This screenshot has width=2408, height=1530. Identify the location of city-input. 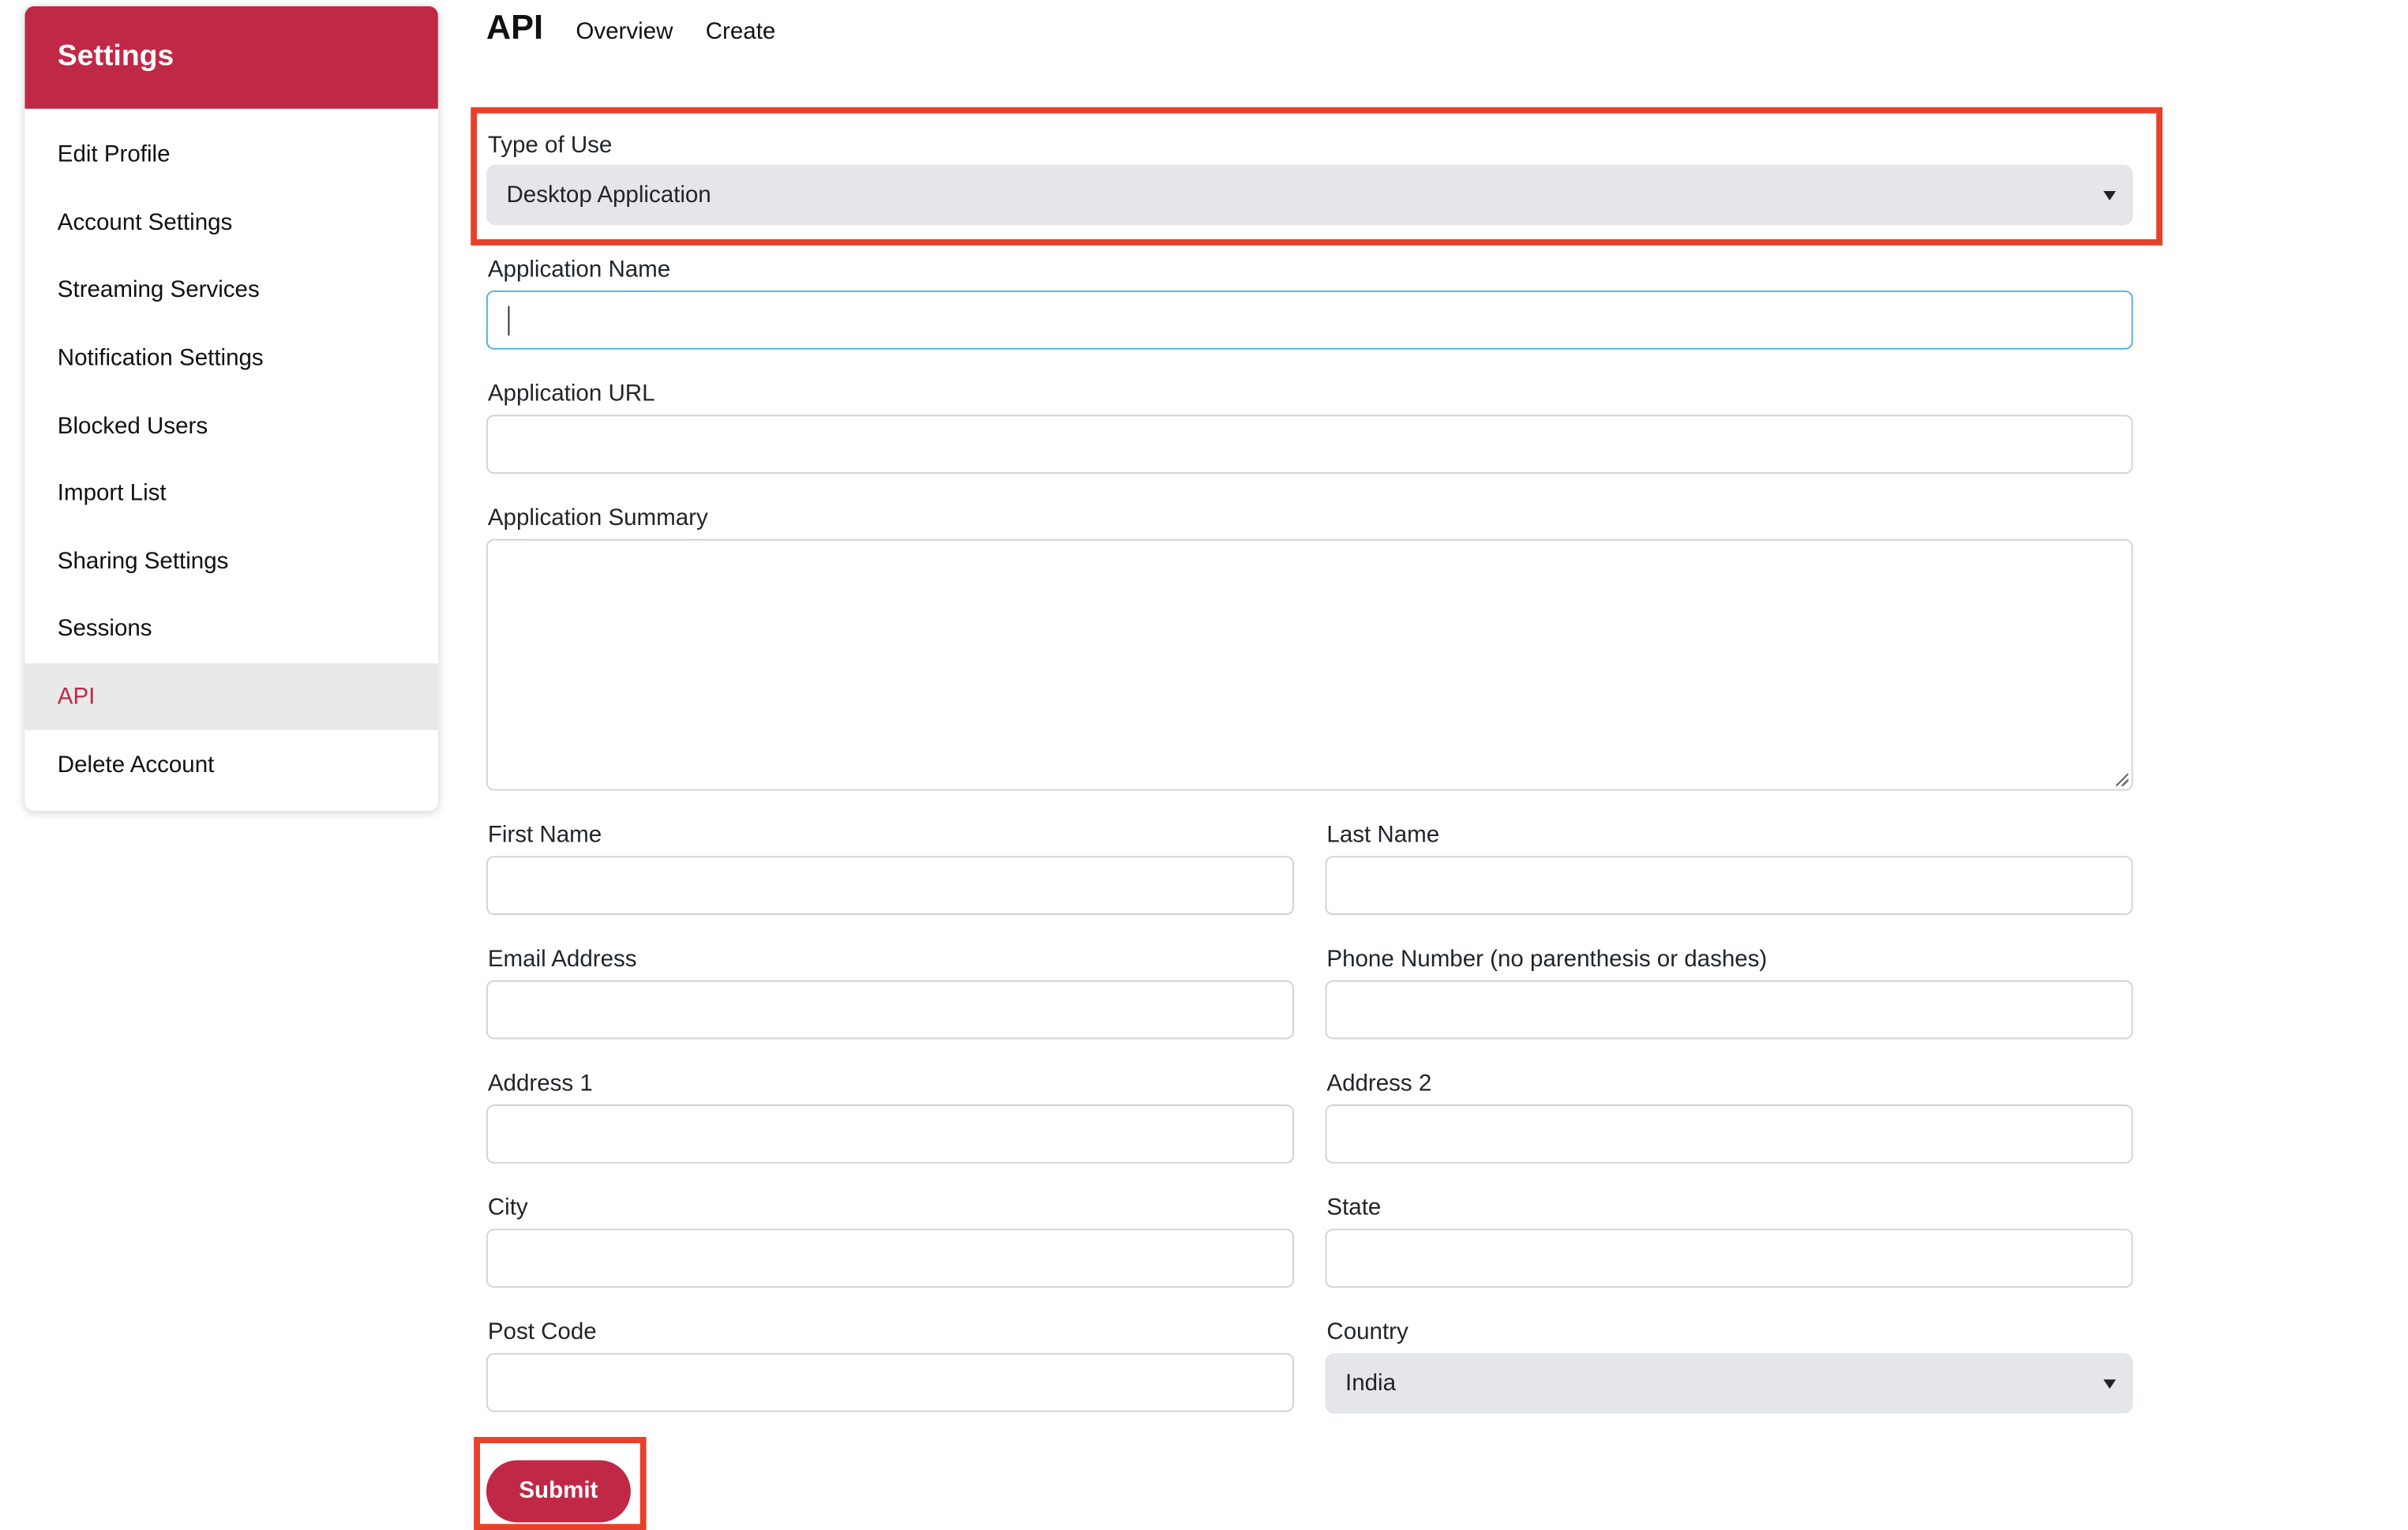
(890, 1258).